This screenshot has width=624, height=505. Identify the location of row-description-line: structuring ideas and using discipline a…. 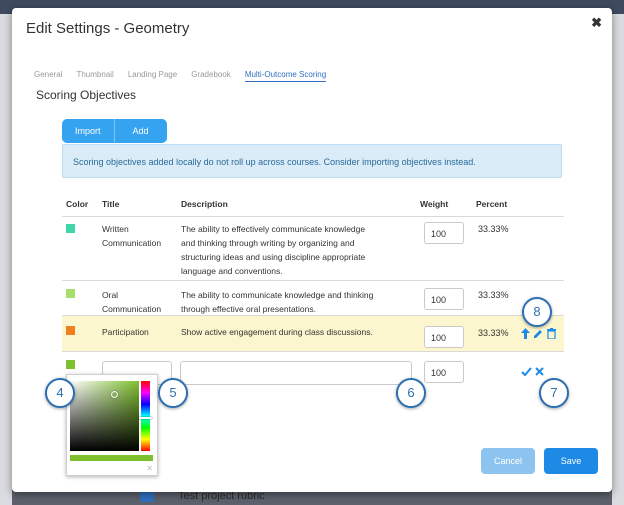
(273, 257).